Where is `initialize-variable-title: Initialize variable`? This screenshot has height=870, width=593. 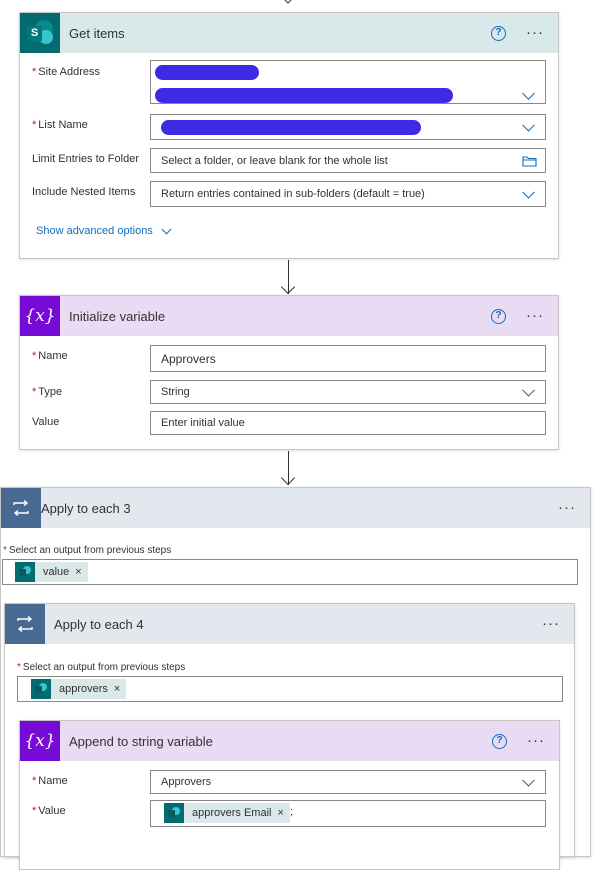
initialize-variable-title: Initialize variable is located at coordinates (117, 316).